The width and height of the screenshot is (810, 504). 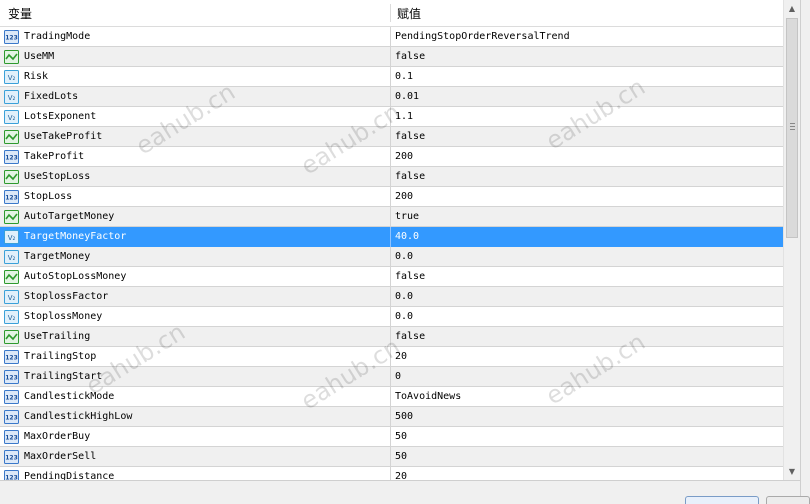 I want to click on column-divider, so click(x=390, y=13).